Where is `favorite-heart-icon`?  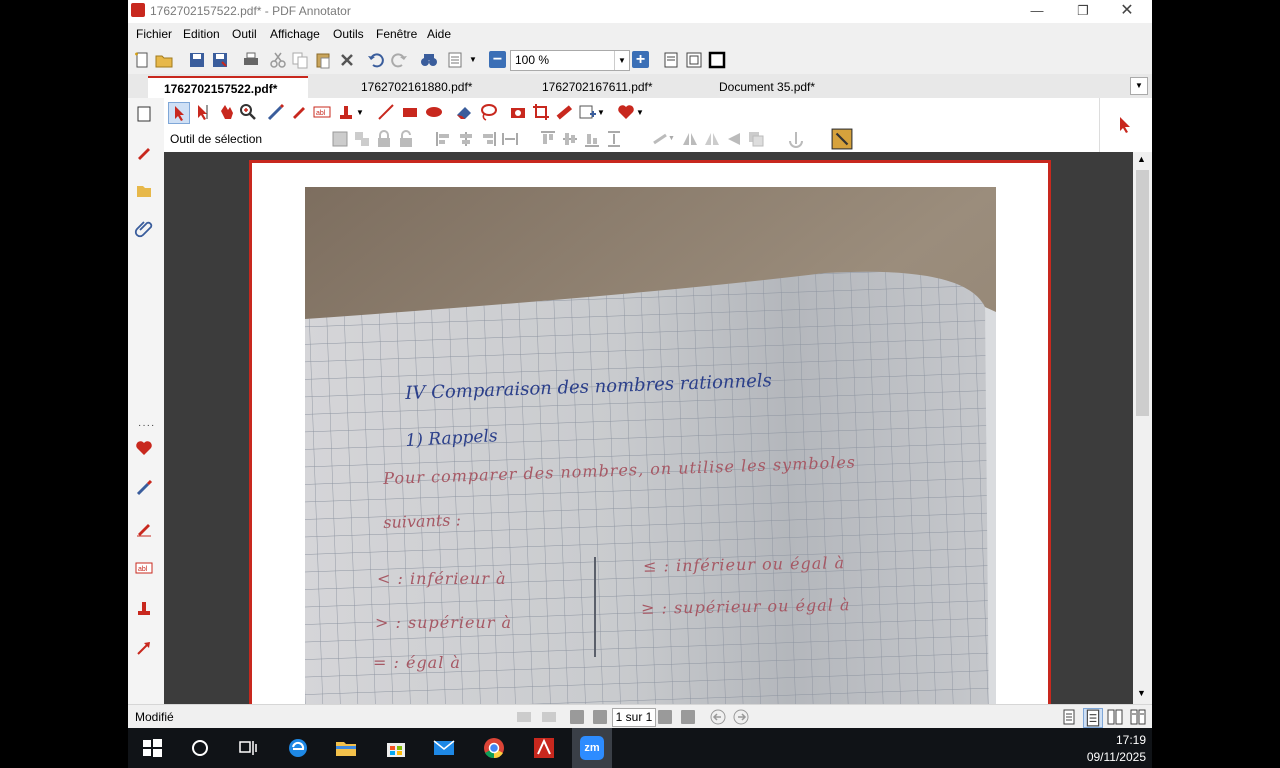 favorite-heart-icon is located at coordinates (626, 112).